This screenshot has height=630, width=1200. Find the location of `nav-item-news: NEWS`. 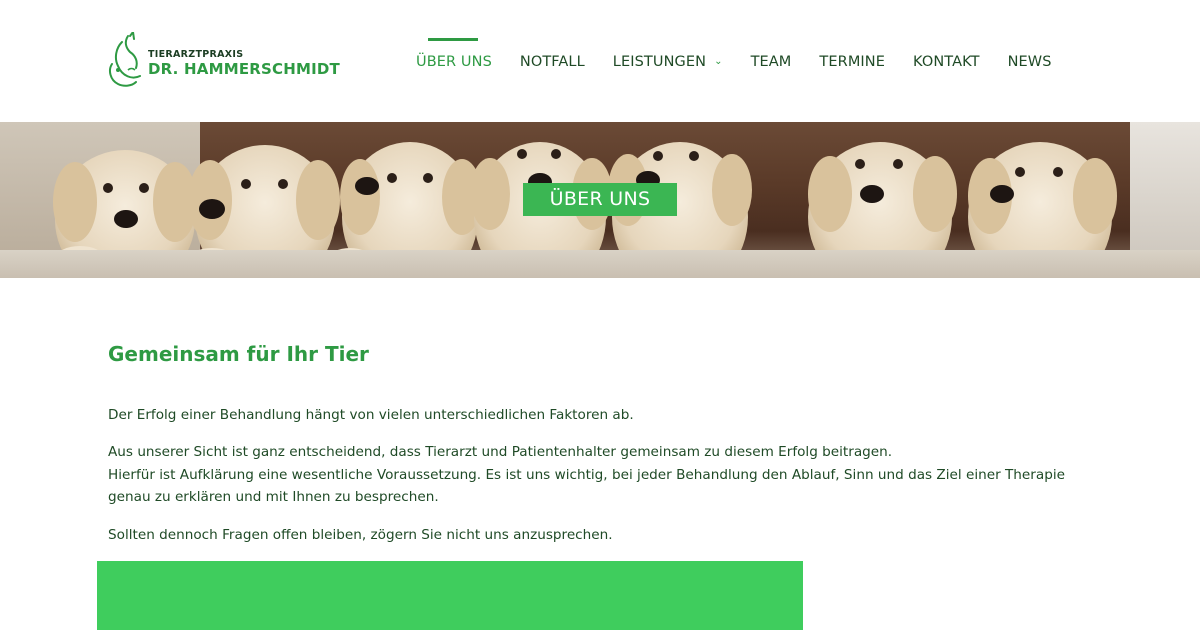

nav-item-news: NEWS is located at coordinates (1030, 58).